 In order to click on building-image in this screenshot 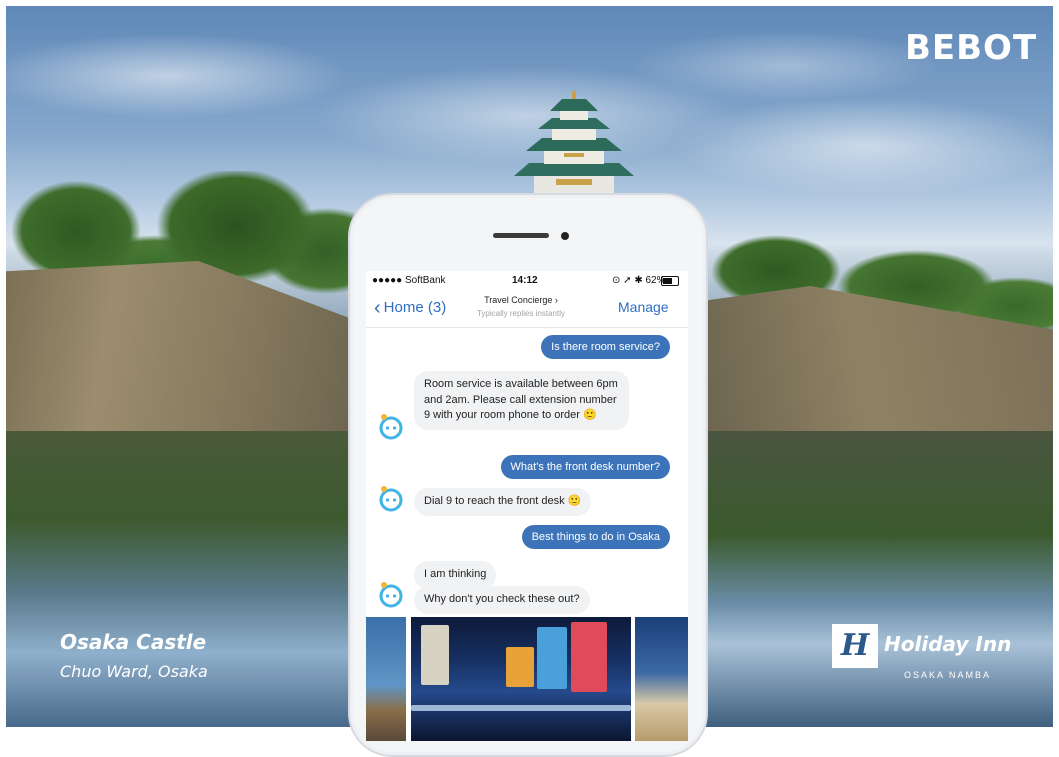, I will do `click(435, 655)`.